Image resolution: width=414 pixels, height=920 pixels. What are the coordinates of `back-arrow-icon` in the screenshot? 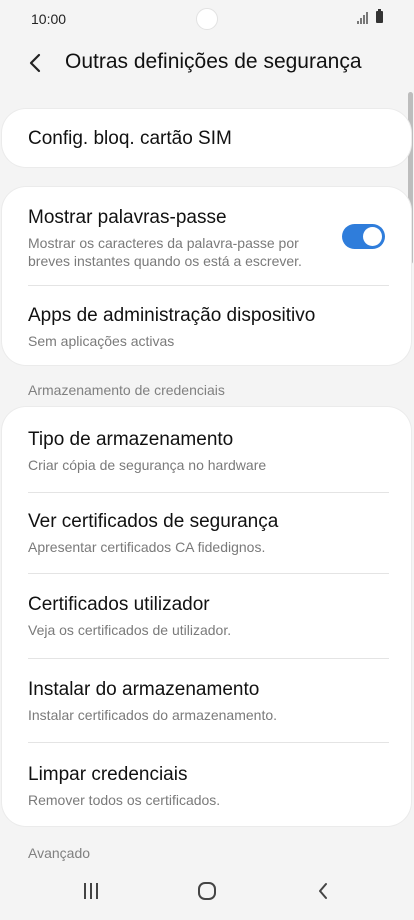 It's located at (35, 63).